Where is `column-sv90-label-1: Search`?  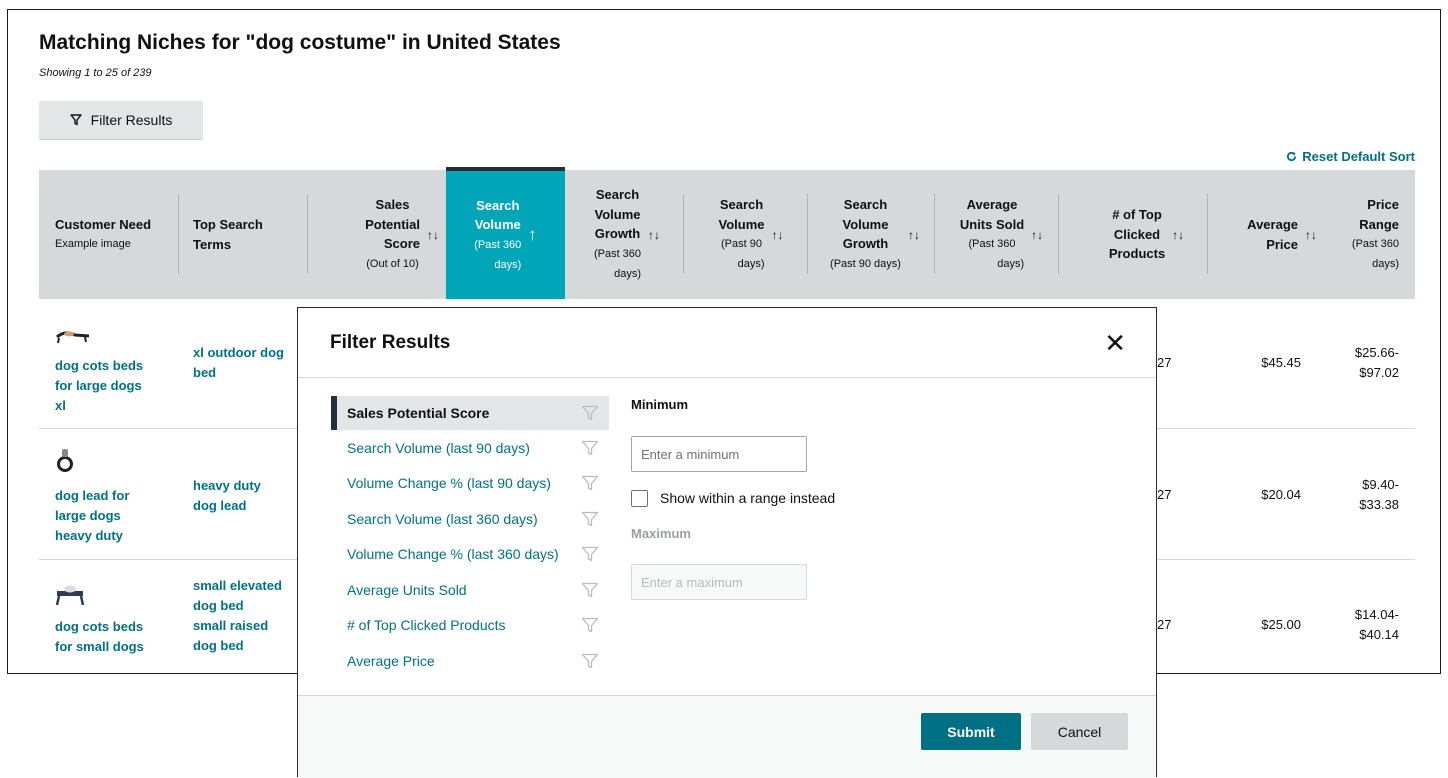
column-sv90-label-1: Search is located at coordinates (741, 204).